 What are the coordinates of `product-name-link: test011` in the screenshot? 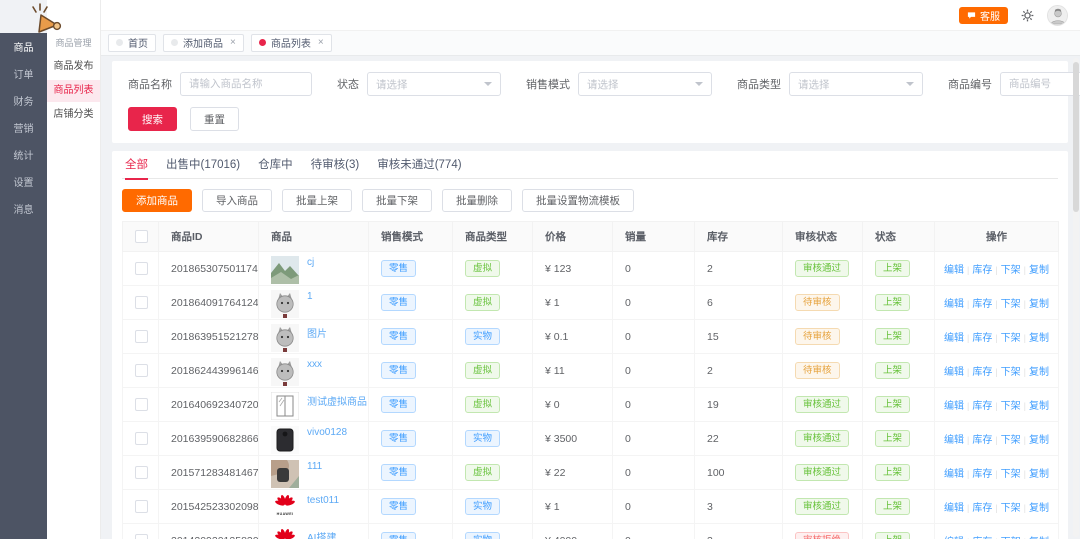 It's located at (323, 500).